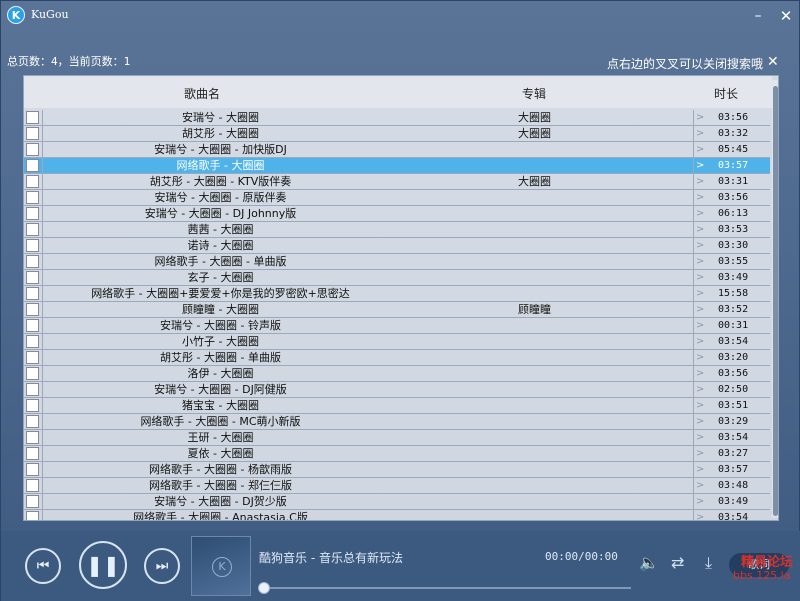 Image resolution: width=800 pixels, height=601 pixels. What do you see at coordinates (649, 562) in the screenshot?
I see `volume-button: 🔈` at bounding box center [649, 562].